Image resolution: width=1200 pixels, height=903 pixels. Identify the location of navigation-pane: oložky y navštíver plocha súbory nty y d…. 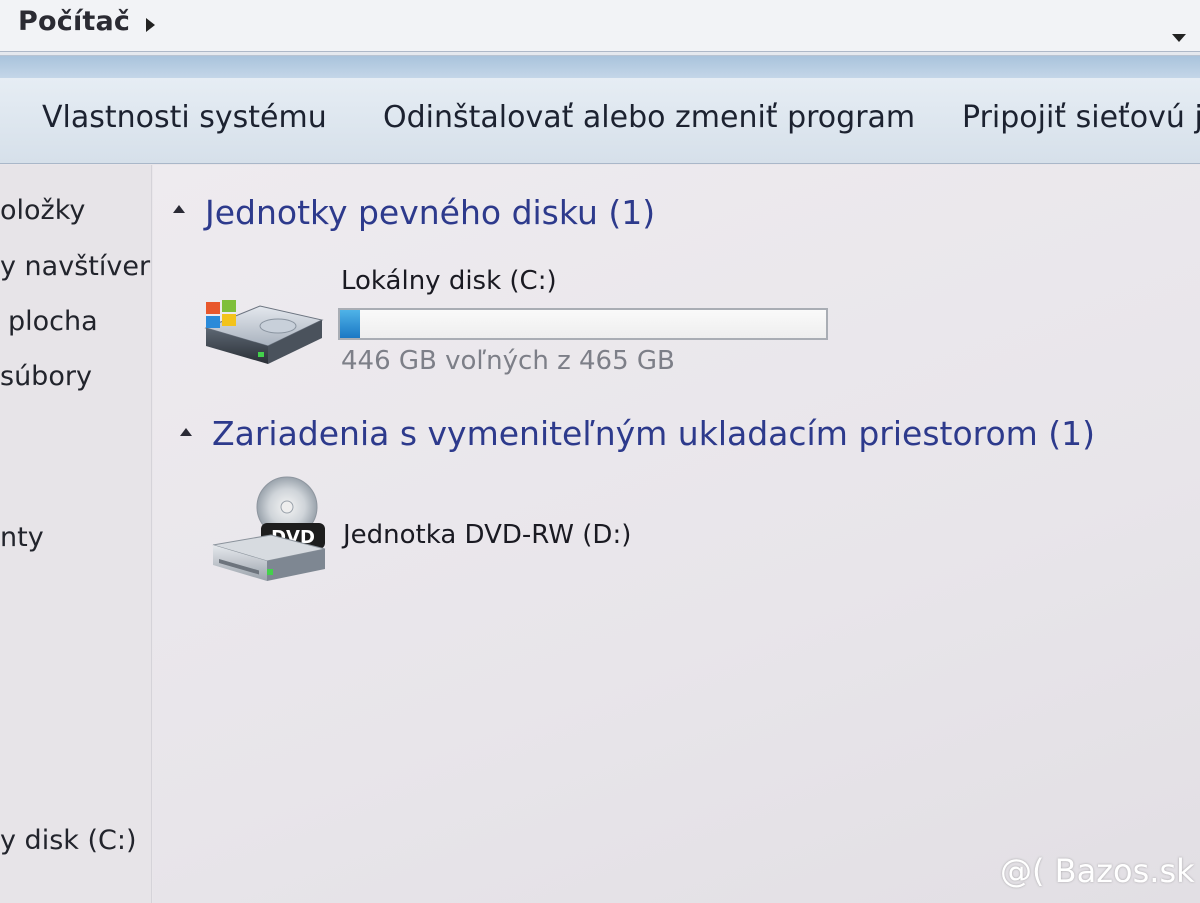
(76, 534).